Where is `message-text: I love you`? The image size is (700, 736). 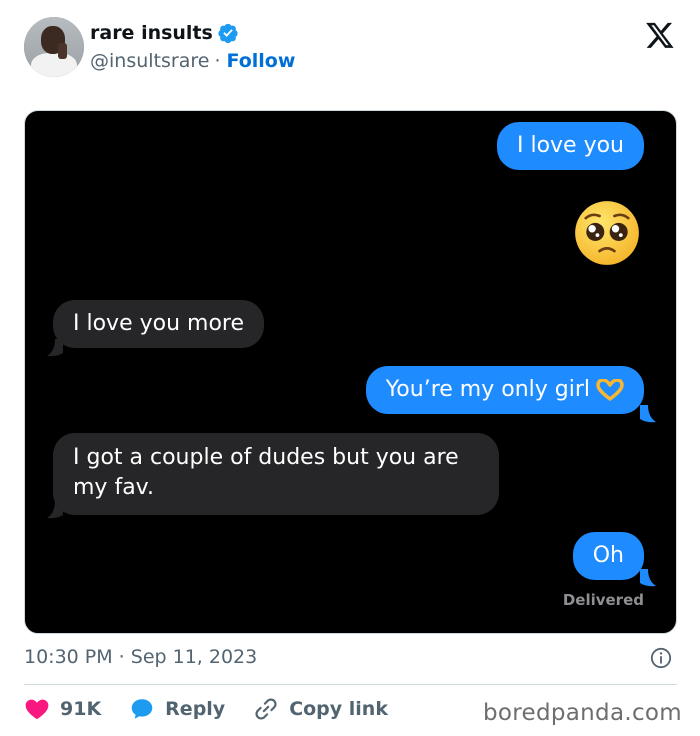 message-text: I love you is located at coordinates (570, 145).